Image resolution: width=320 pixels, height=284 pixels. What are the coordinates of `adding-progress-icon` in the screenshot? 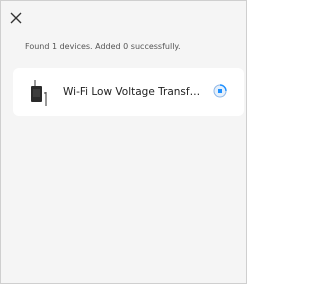 It's located at (220, 91).